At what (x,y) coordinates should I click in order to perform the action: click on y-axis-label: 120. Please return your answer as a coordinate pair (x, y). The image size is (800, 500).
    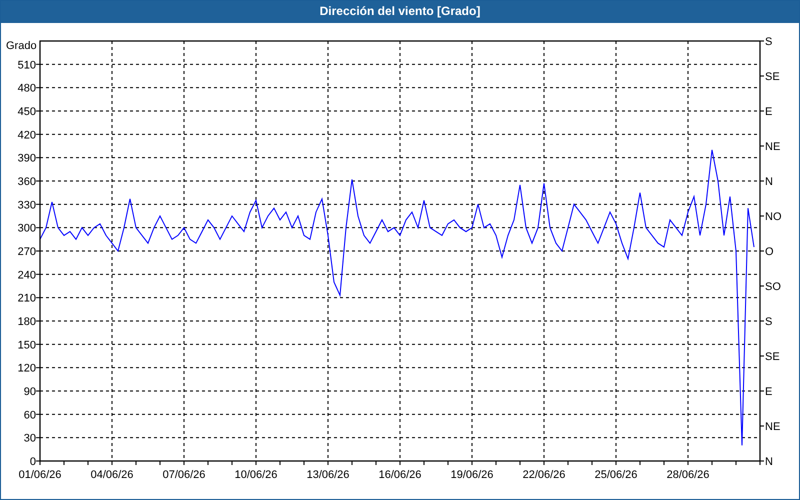
    Looking at the image, I should click on (27, 368).